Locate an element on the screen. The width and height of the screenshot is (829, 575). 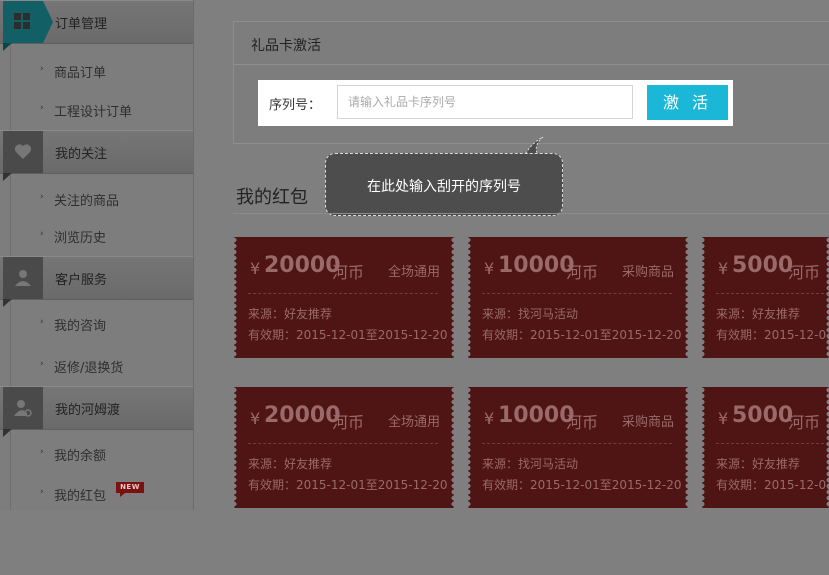
sidebar-section-title: 订单管理 is located at coordinates (81, 24).